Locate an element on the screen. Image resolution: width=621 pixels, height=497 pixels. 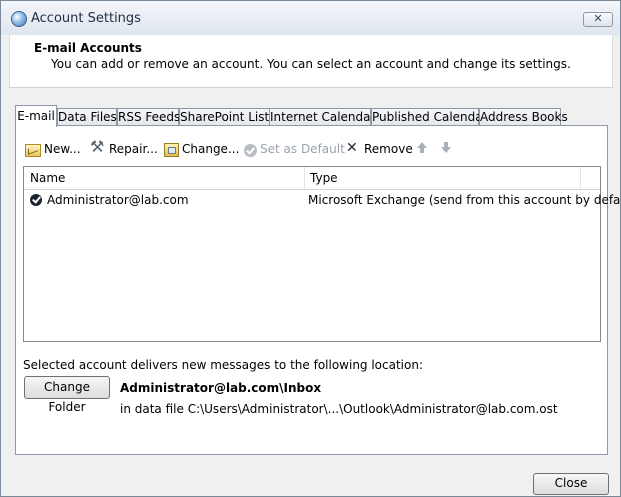
close-button: Close is located at coordinates (571, 484).